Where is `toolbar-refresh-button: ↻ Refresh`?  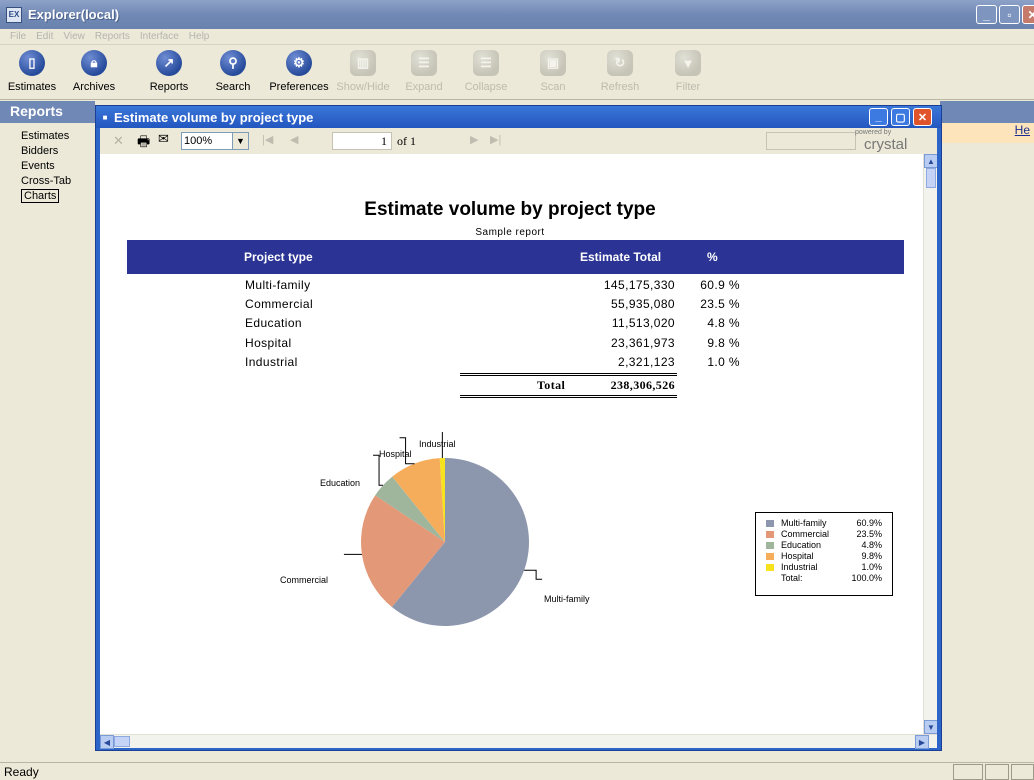 toolbar-refresh-button: ↻ Refresh is located at coordinates (620, 71).